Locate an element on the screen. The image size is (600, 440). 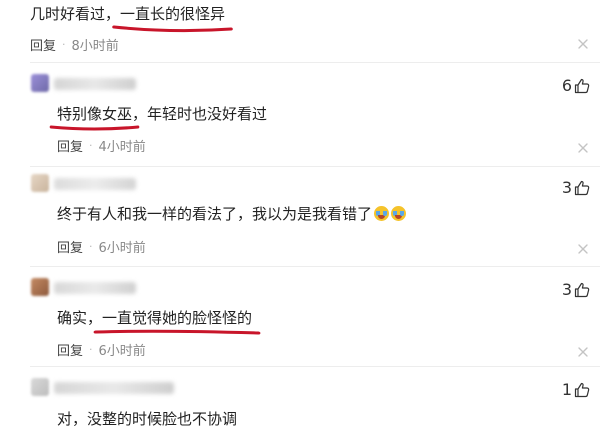
comment-timestamp: 4小时前 is located at coordinates (122, 147).